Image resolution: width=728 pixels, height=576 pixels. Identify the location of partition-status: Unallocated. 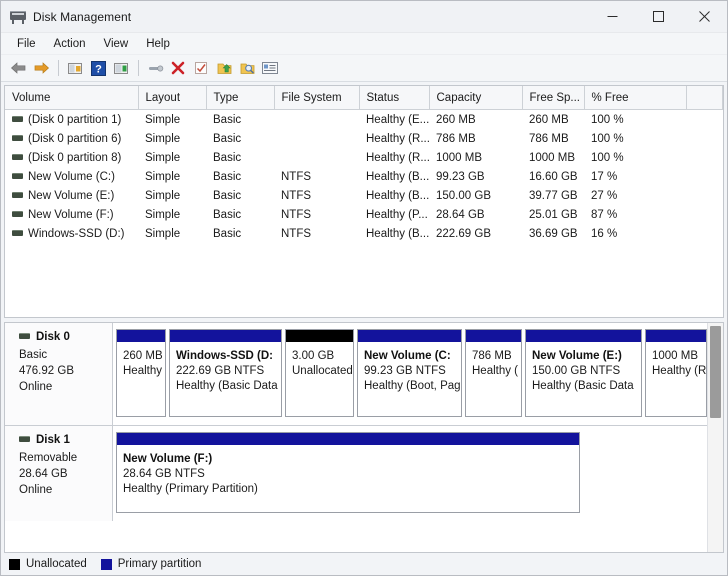
(322, 371).